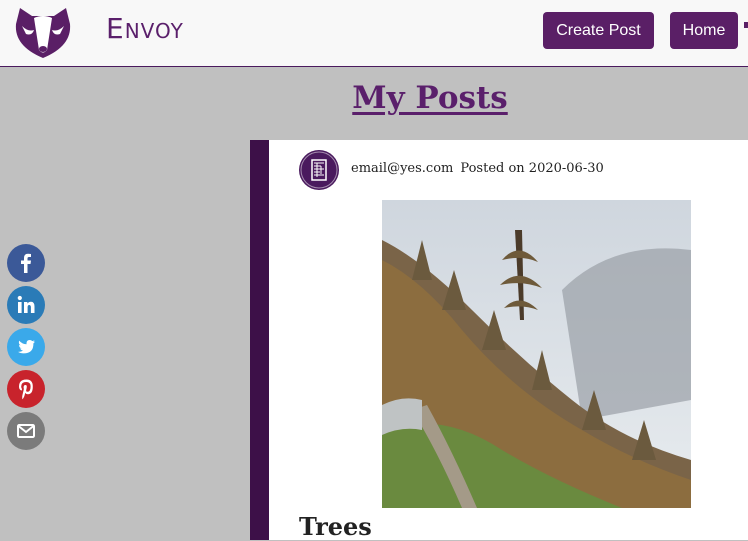 This screenshot has width=748, height=541. I want to click on pinterest-share-button, so click(26, 389).